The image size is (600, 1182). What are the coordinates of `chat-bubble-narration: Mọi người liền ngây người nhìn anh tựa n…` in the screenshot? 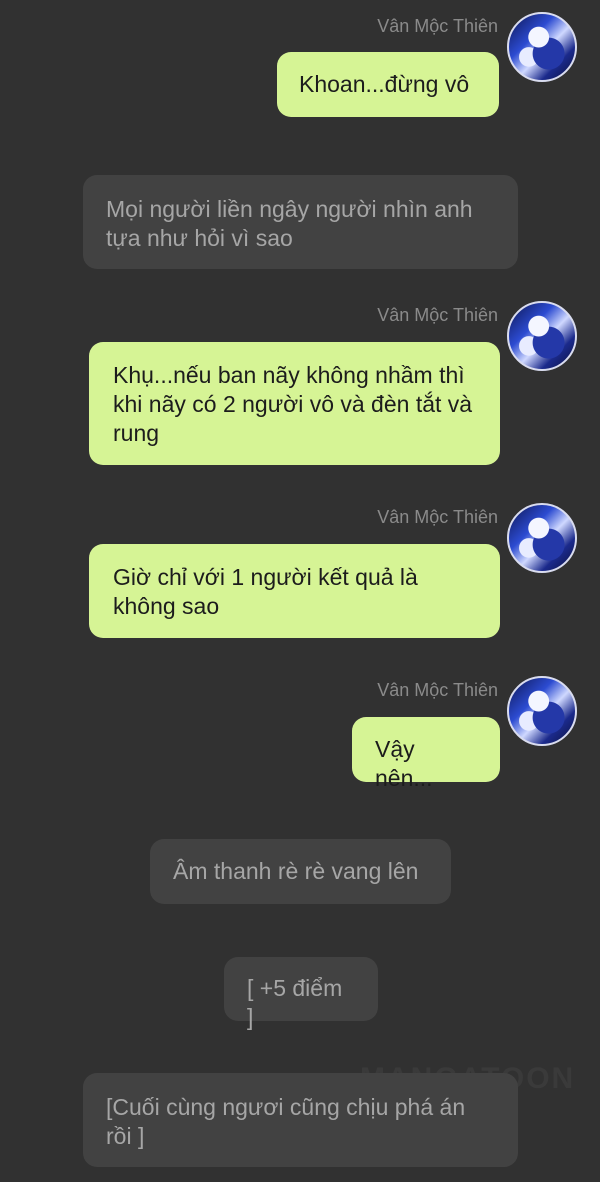 It's located at (300, 222).